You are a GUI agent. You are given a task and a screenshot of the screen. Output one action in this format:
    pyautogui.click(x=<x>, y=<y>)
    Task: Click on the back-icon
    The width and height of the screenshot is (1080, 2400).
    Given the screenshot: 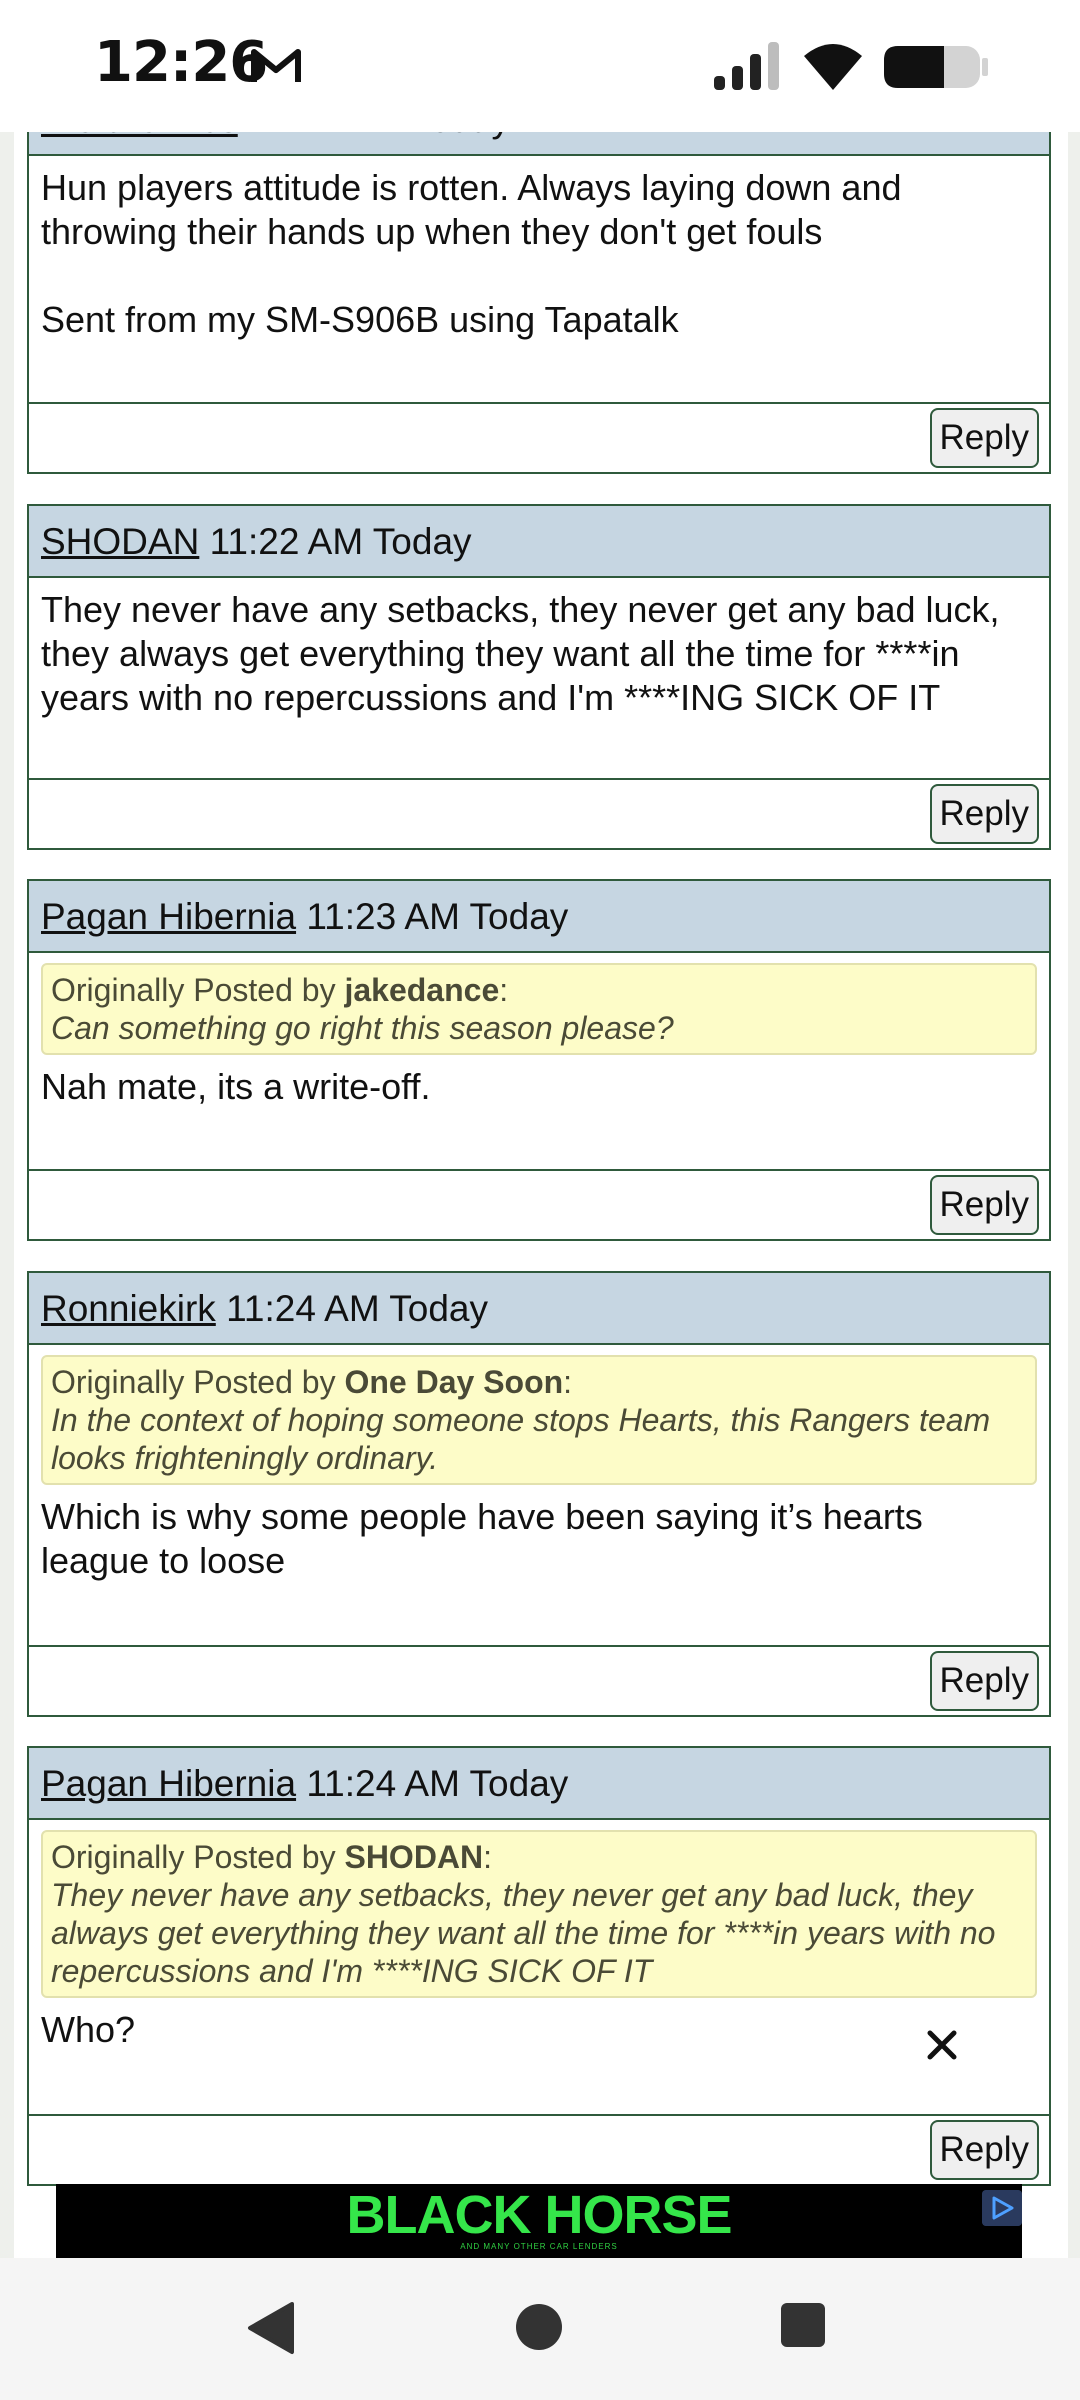 What is the action you would take?
    pyautogui.click(x=271, y=2328)
    